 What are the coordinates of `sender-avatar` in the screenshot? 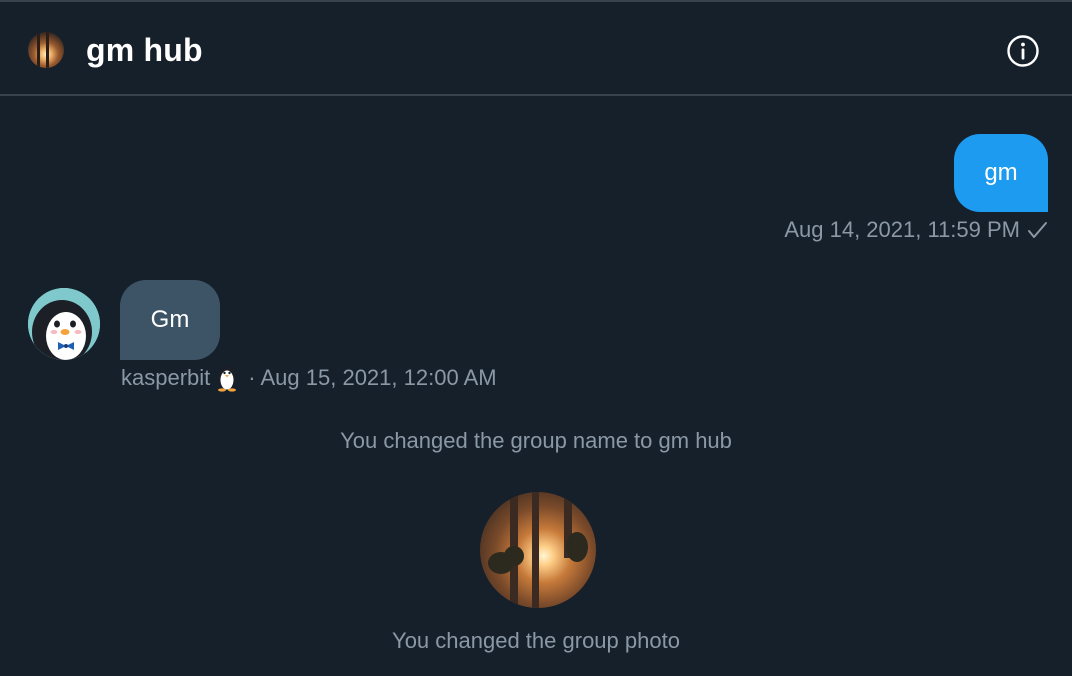 It's located at (64, 324).